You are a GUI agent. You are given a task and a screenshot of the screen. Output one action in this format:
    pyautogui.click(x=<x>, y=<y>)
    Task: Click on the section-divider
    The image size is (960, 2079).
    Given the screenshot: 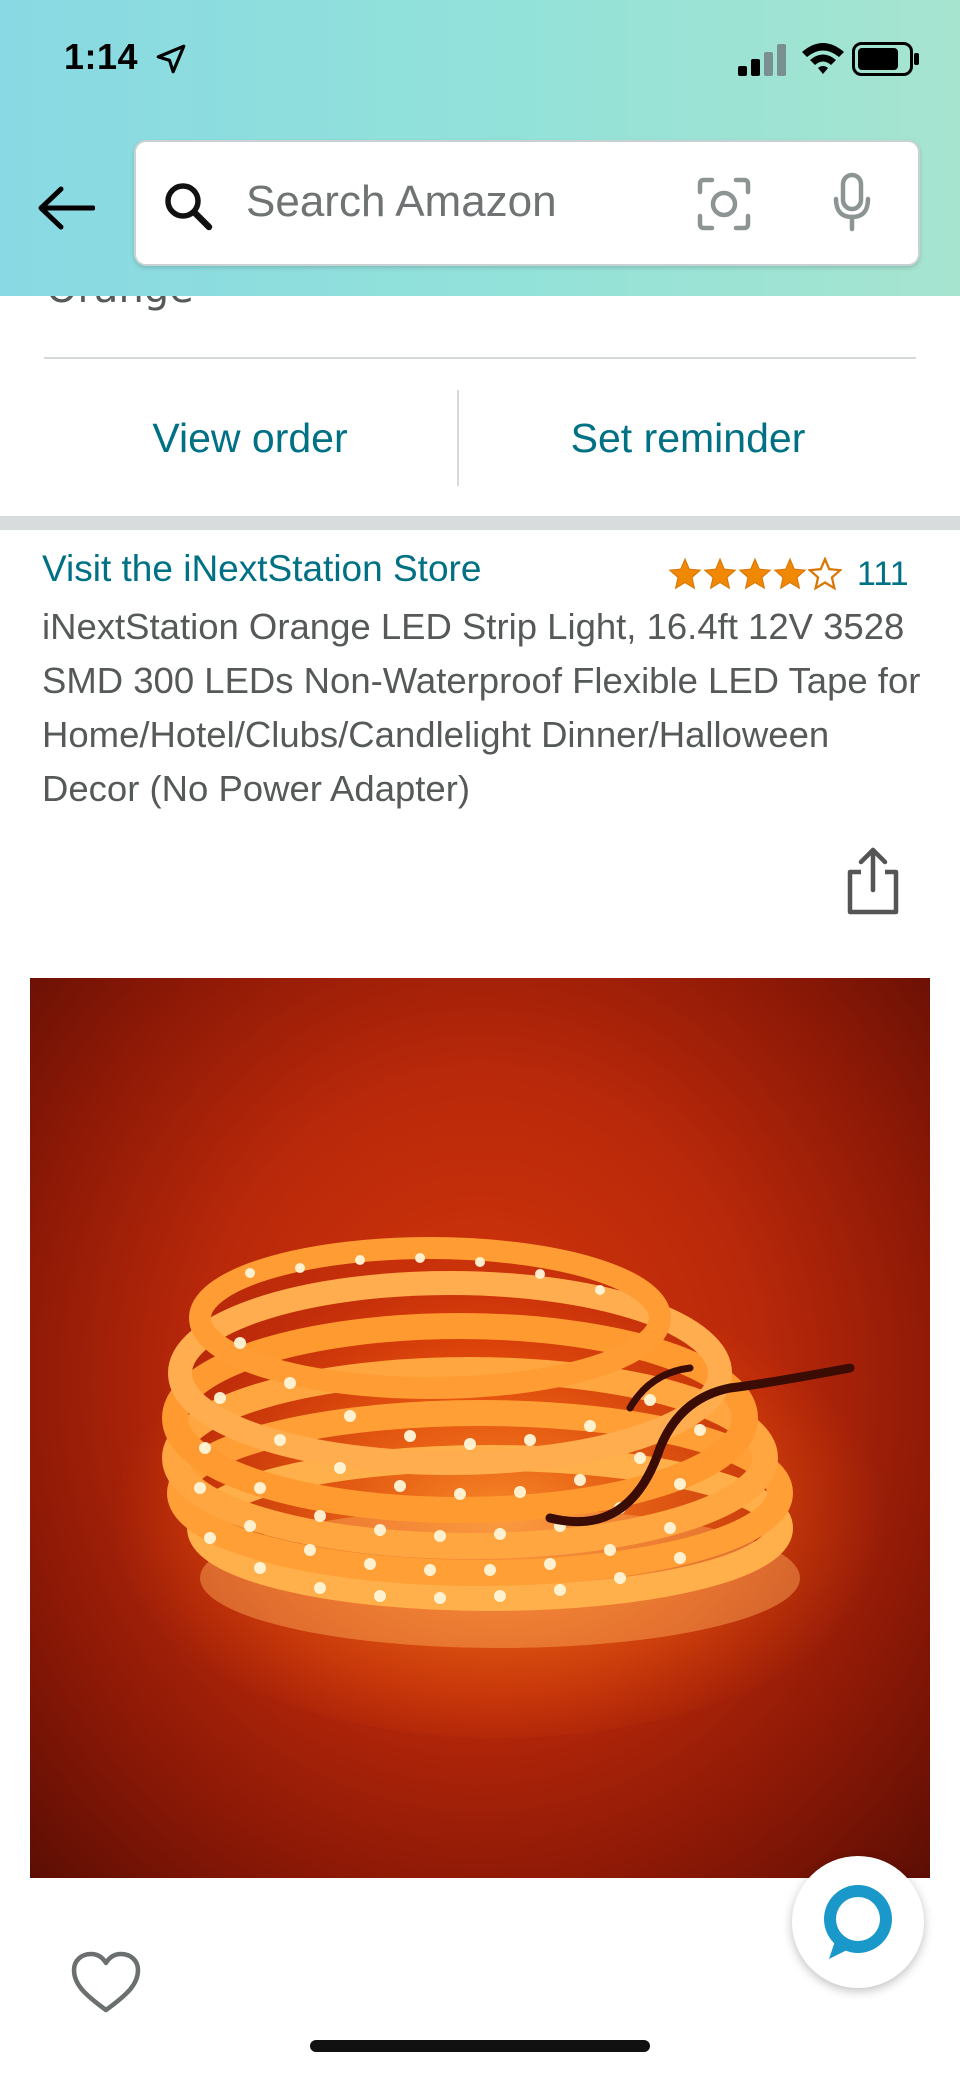 What is the action you would take?
    pyautogui.click(x=480, y=523)
    